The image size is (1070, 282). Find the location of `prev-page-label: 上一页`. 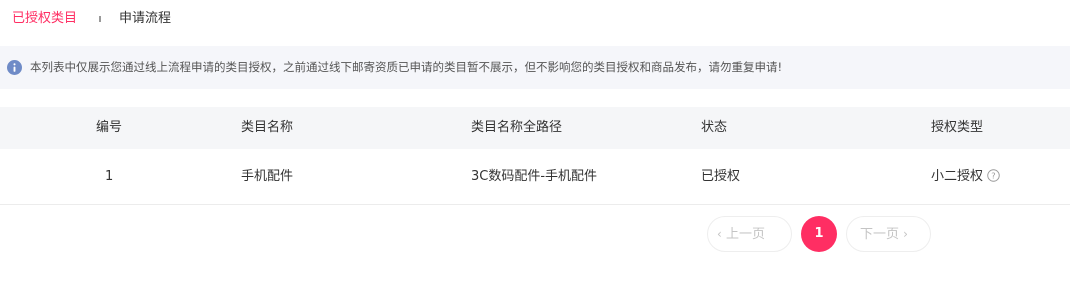

prev-page-label: 上一页 is located at coordinates (745, 234).